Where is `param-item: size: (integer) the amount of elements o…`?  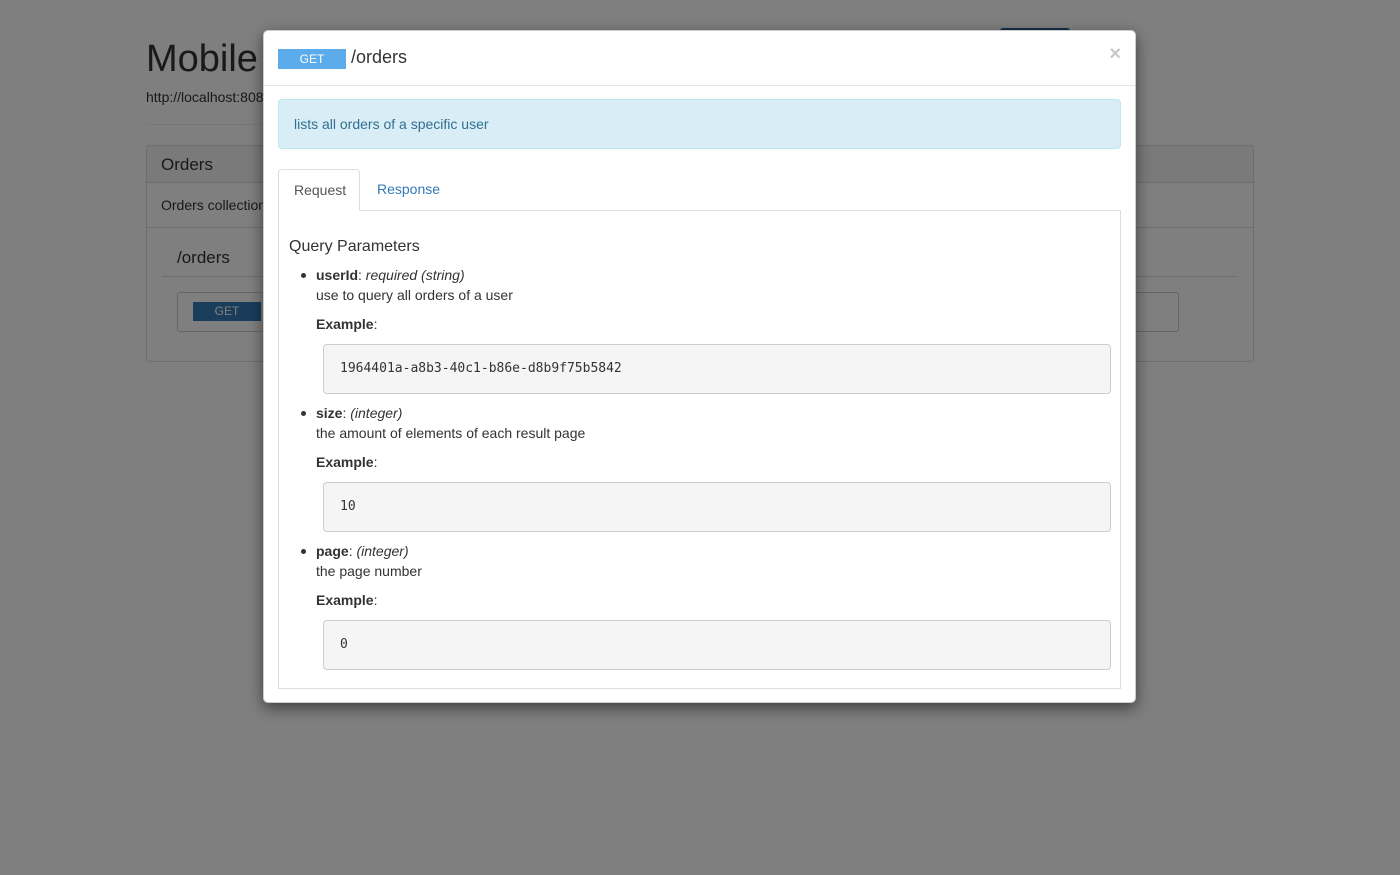 param-item: size: (integer) the amount of elements o… is located at coordinates (700, 467).